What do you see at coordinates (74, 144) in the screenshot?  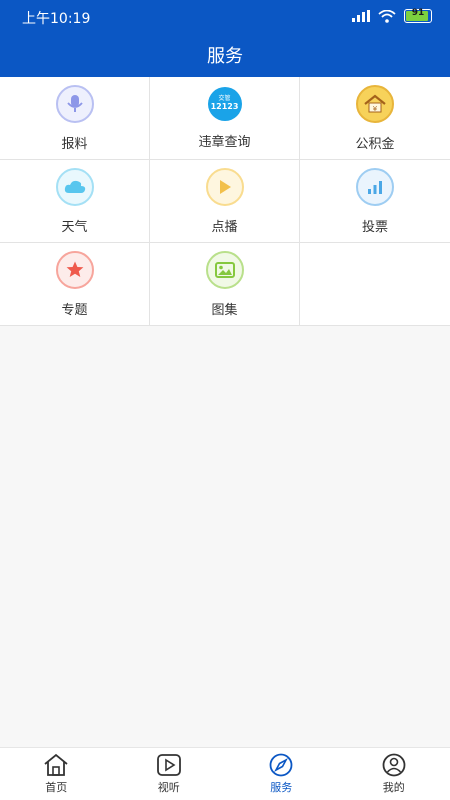 I see `service-label: 报料` at bounding box center [74, 144].